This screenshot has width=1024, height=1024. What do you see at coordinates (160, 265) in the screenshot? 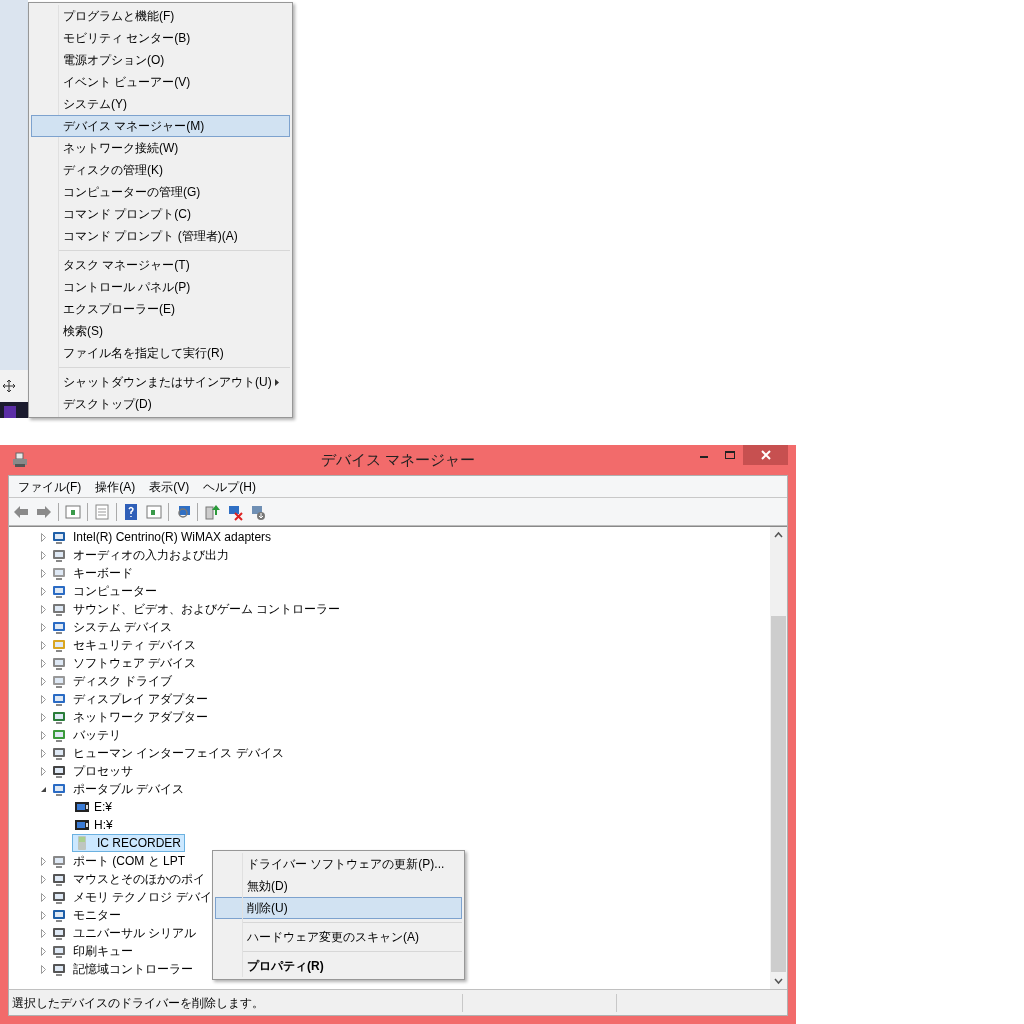
I see `menu-item: タスク マネージャー(T)` at bounding box center [160, 265].